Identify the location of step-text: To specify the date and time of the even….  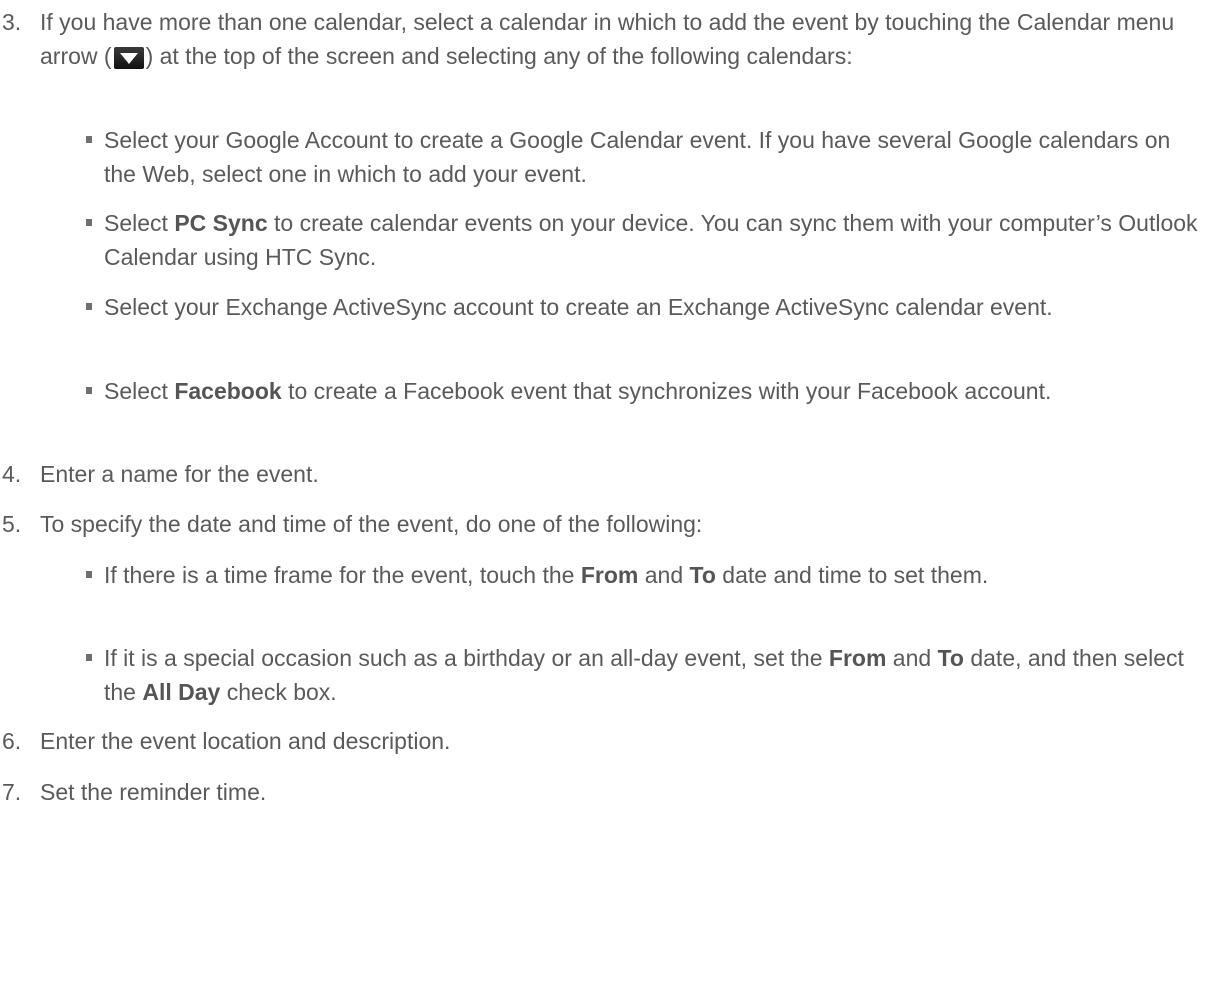
(371, 524).